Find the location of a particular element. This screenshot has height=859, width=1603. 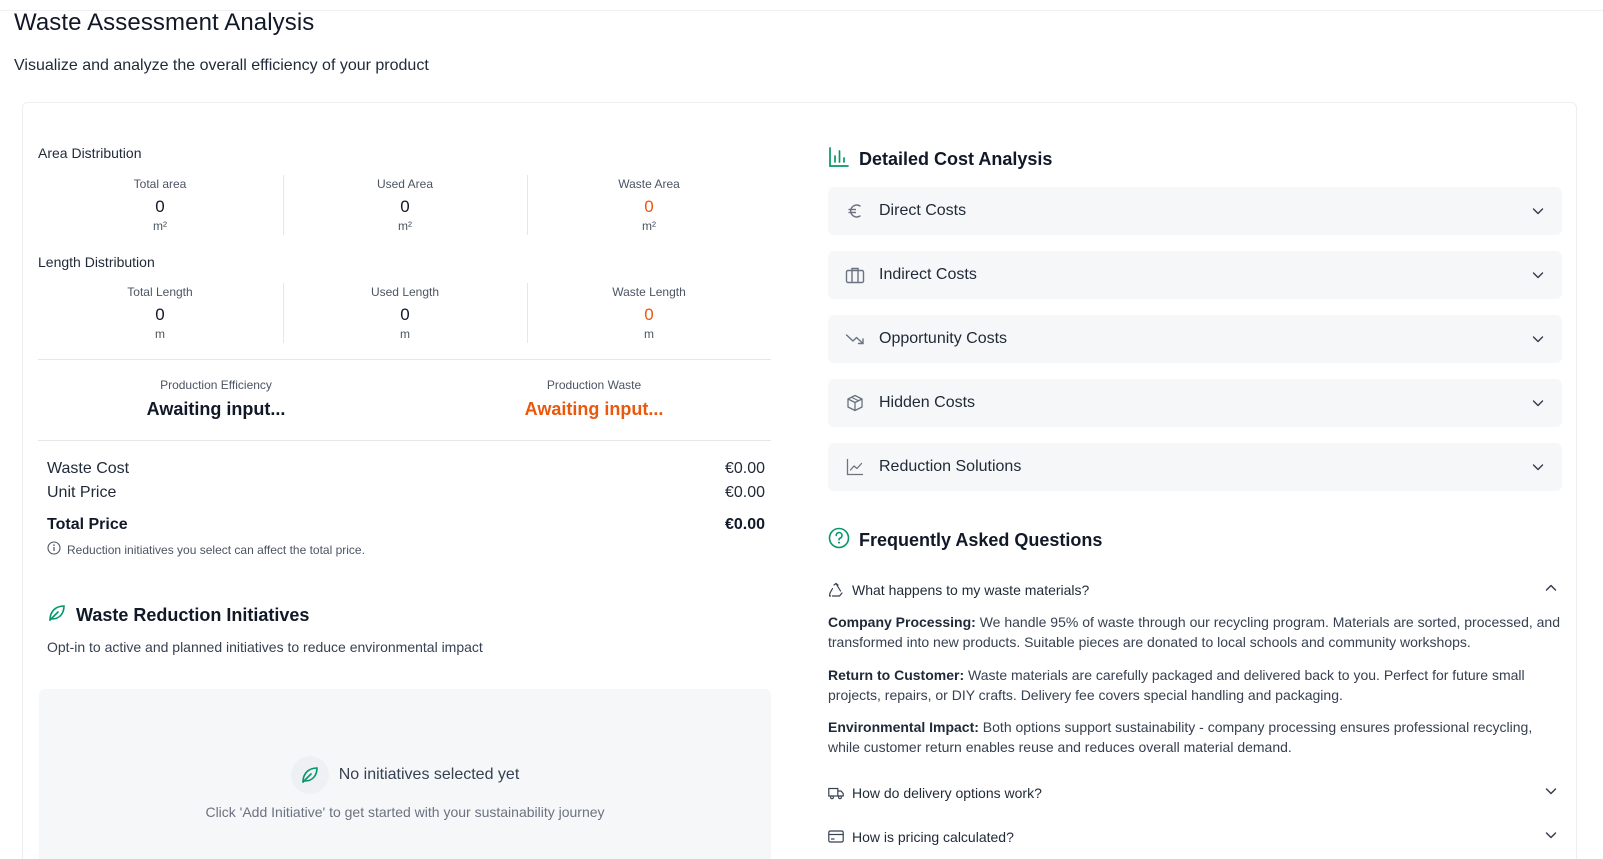

bar-chart-icon is located at coordinates (839, 159).